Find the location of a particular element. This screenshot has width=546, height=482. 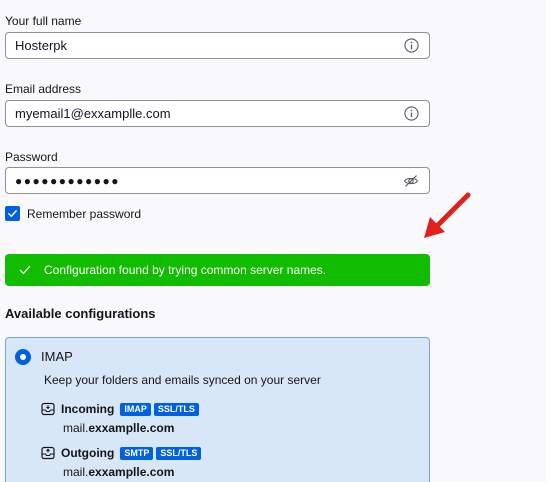

incoming-server-row: Incoming IMAP SSL/TLS is located at coordinates (120, 409).